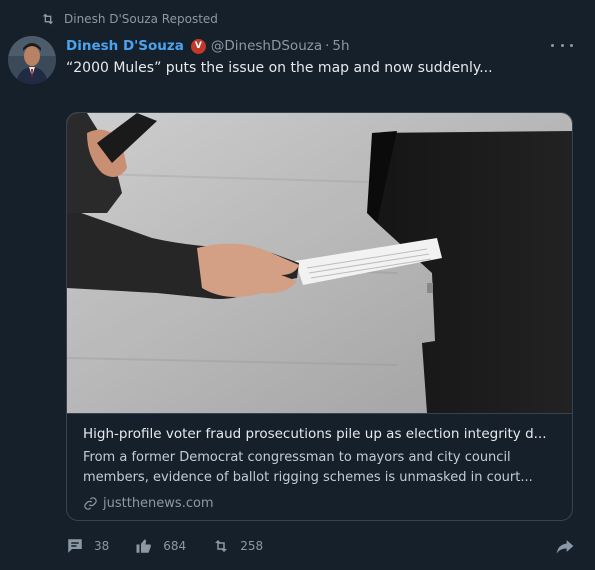 The image size is (595, 570). What do you see at coordinates (237, 546) in the screenshot?
I see `repost-button: 258` at bounding box center [237, 546].